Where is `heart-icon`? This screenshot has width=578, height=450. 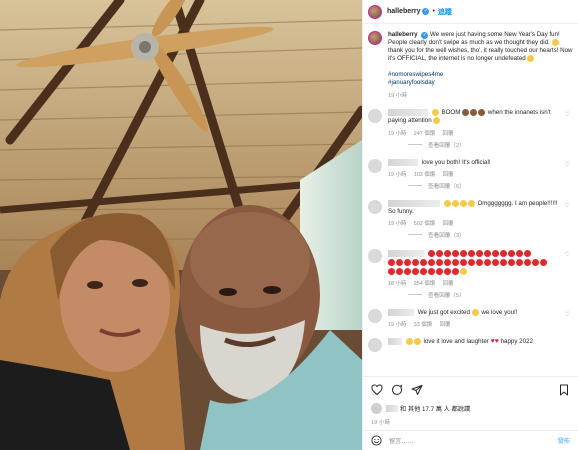 heart-icon is located at coordinates (377, 390).